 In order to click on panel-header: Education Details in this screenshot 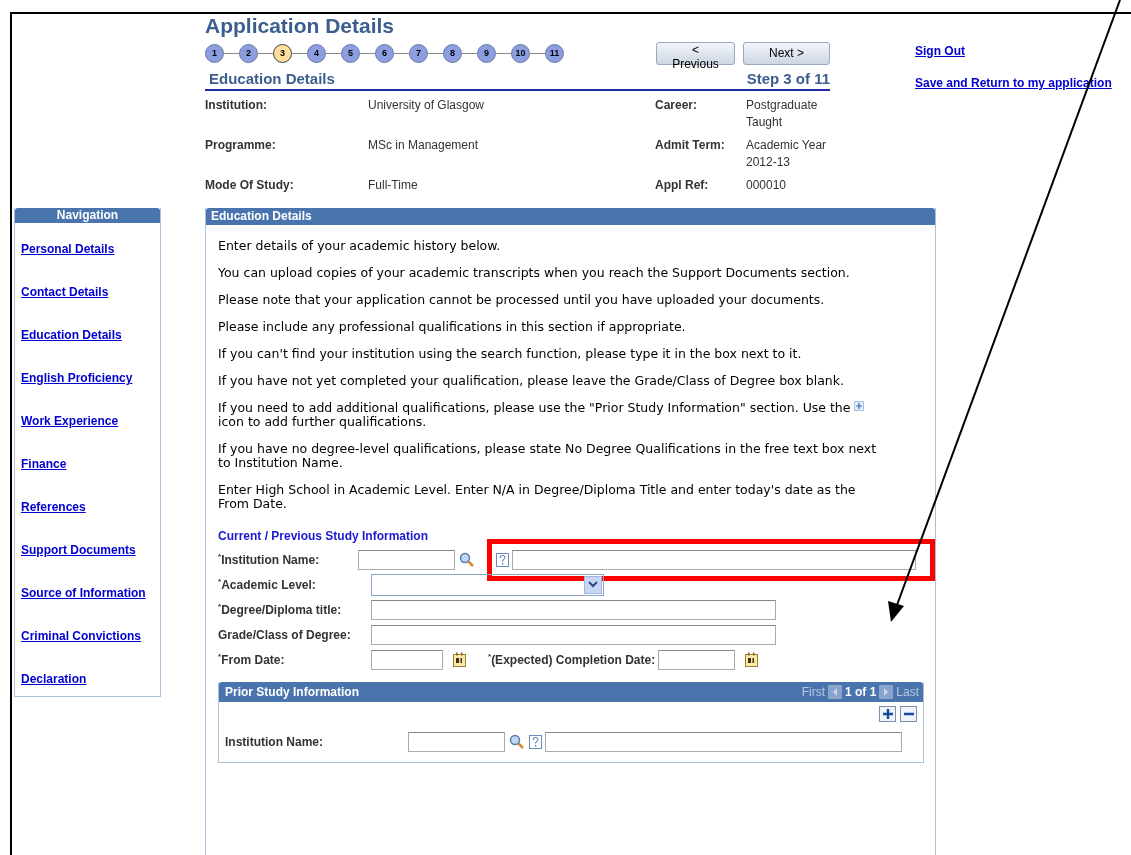, I will do `click(570, 216)`.